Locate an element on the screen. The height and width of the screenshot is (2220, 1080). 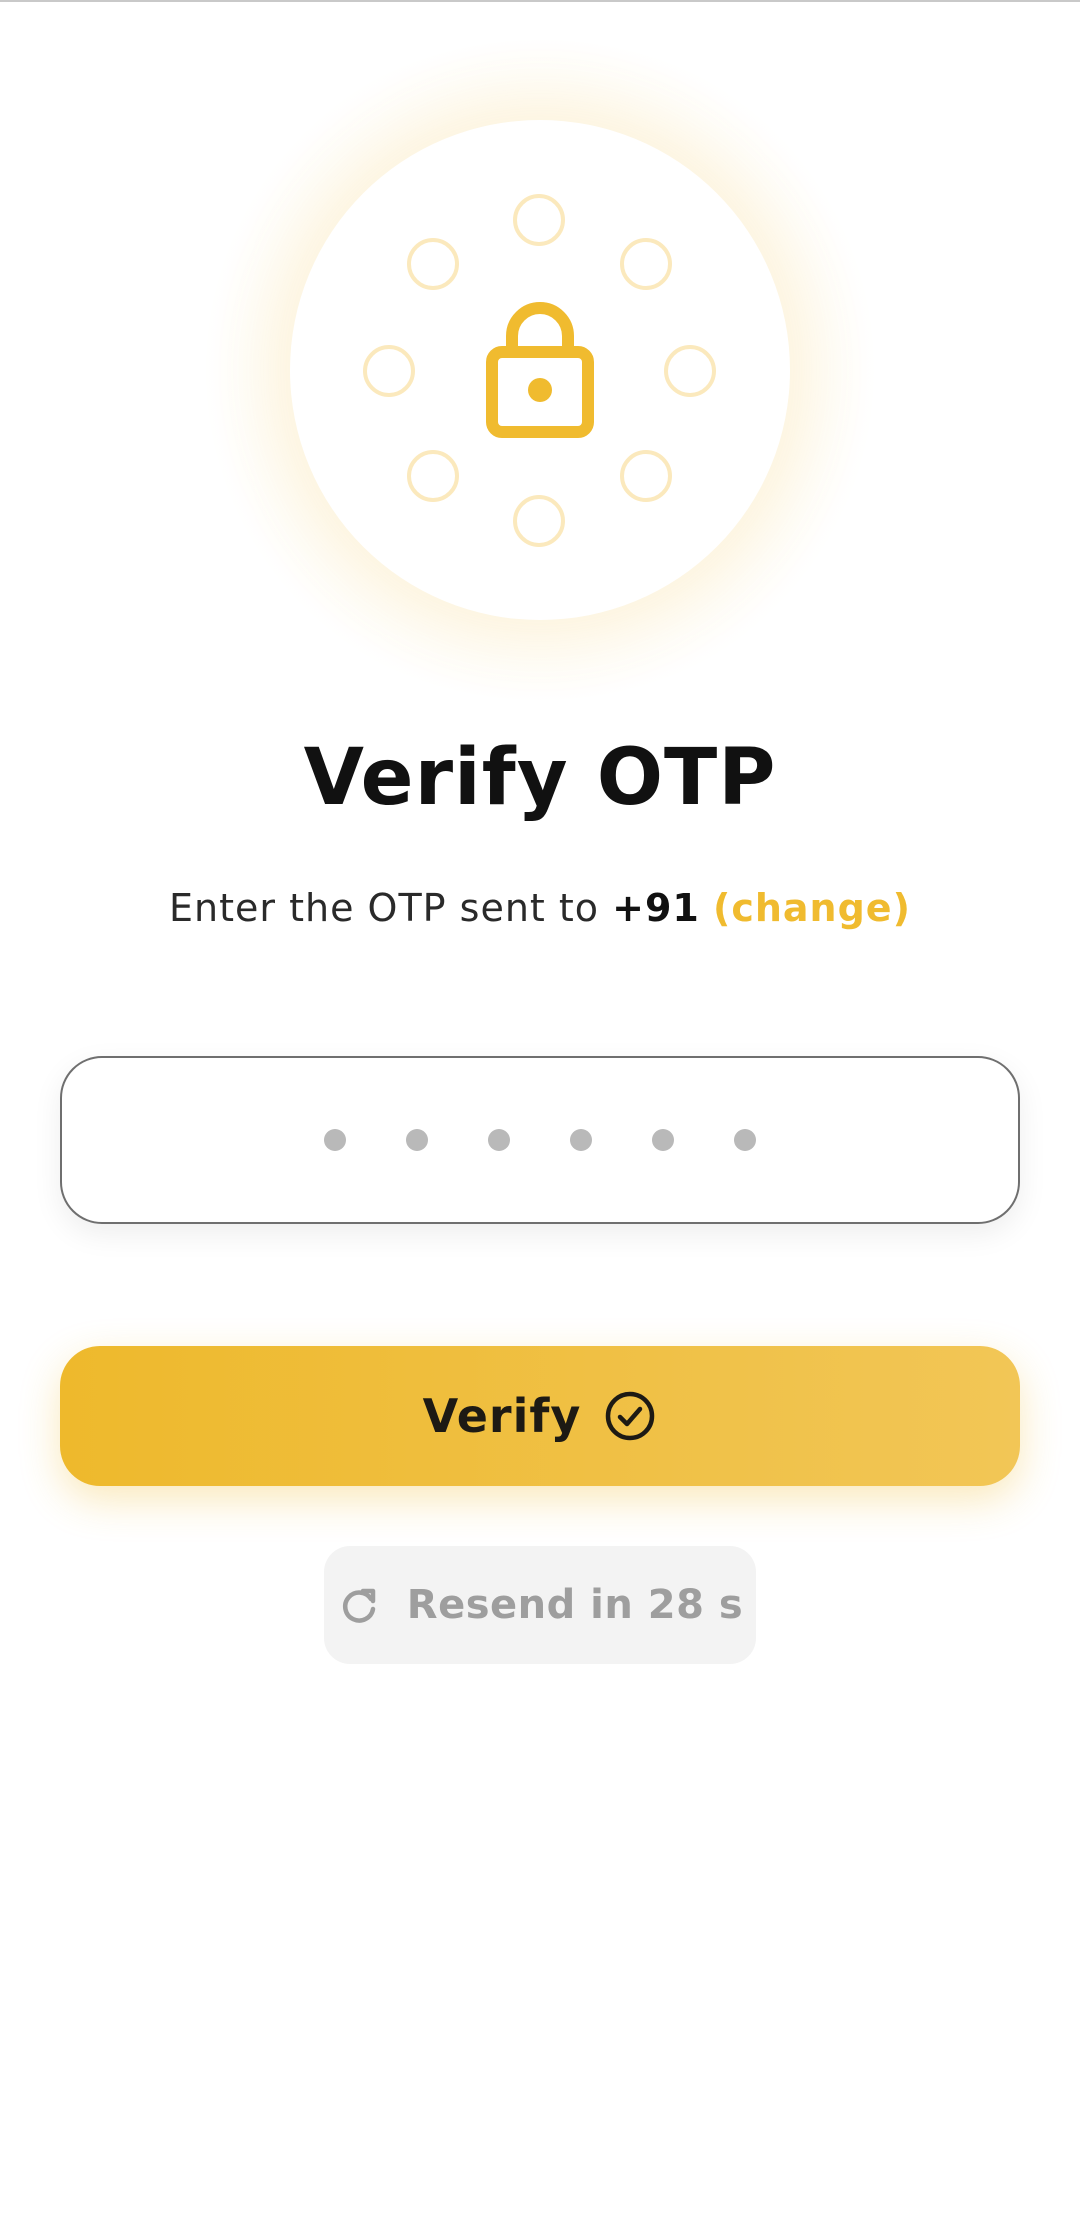
change-number-link: (change) is located at coordinates (812, 908).